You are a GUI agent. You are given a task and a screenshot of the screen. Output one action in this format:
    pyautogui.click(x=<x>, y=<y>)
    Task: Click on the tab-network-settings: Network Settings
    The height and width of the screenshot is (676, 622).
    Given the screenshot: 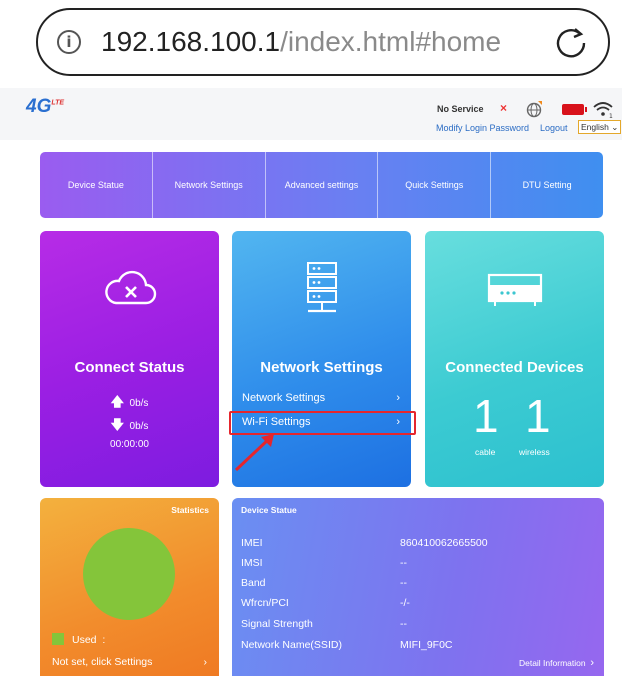 What is the action you would take?
    pyautogui.click(x=209, y=185)
    